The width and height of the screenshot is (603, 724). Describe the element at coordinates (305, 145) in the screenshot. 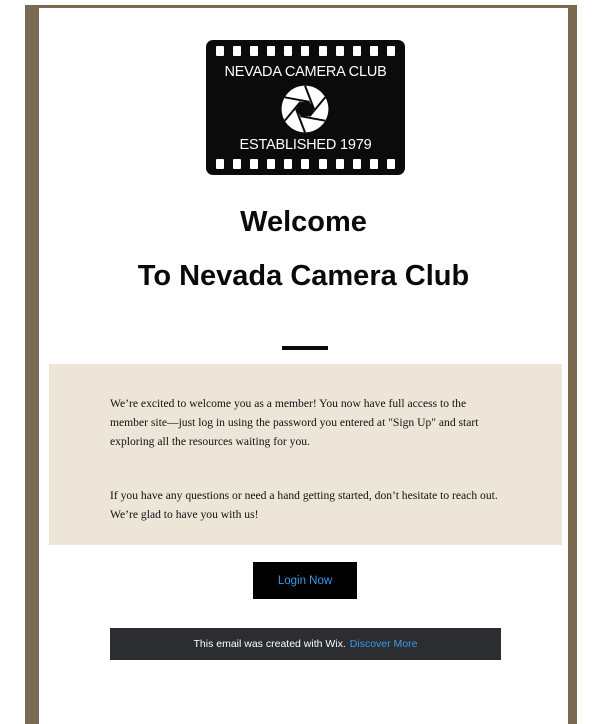

I see `logo-established: ESTABLISHED 1979` at that location.